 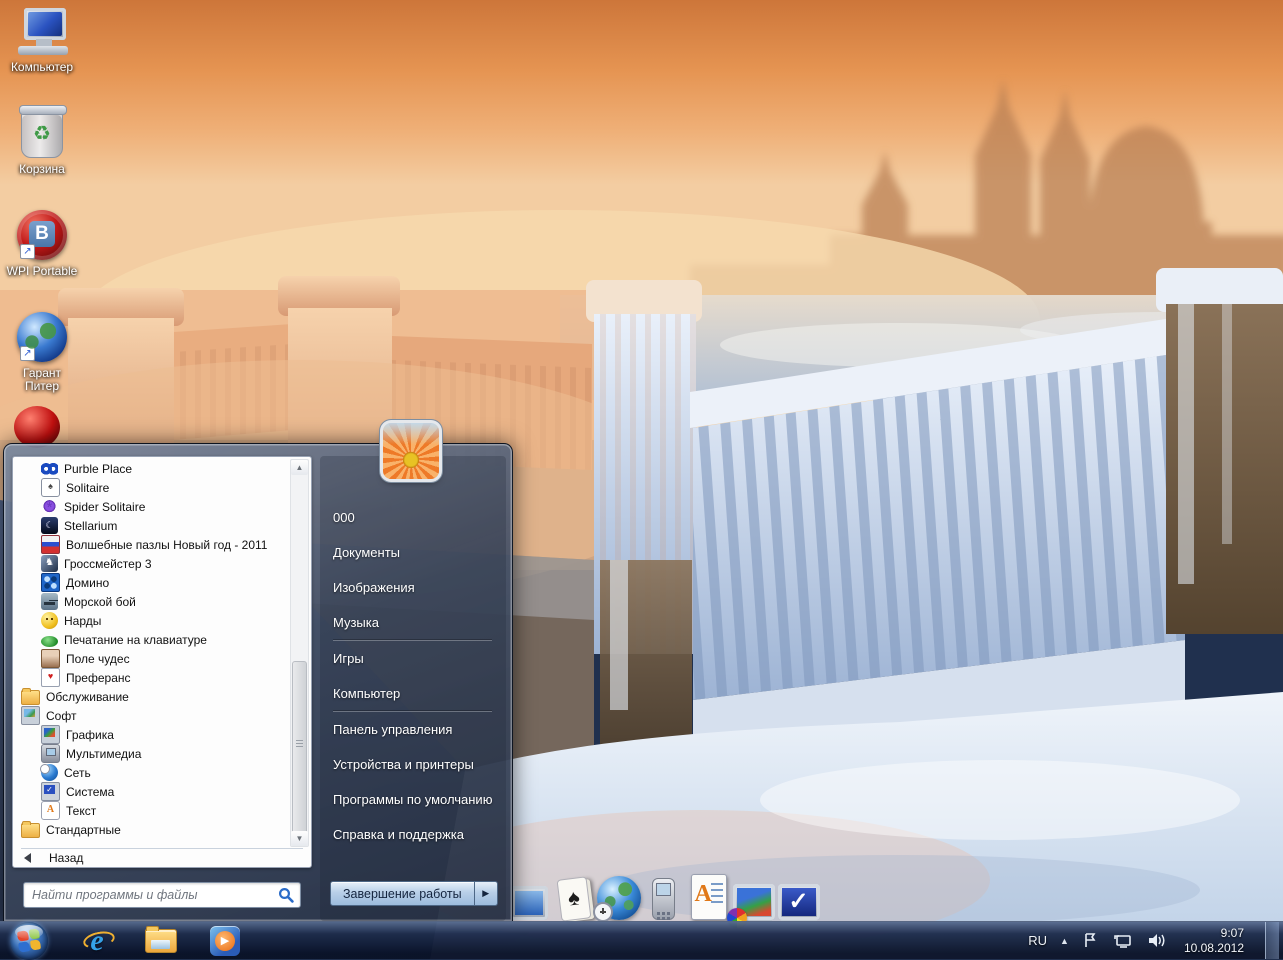 I want to click on network-icon, so click(x=1123, y=940).